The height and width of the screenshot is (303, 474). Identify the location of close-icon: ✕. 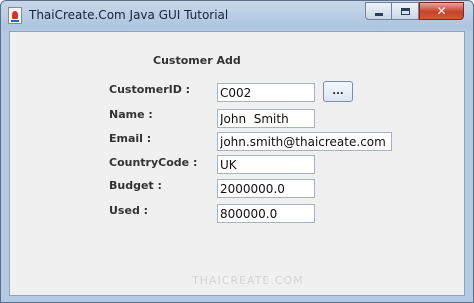
(441, 11).